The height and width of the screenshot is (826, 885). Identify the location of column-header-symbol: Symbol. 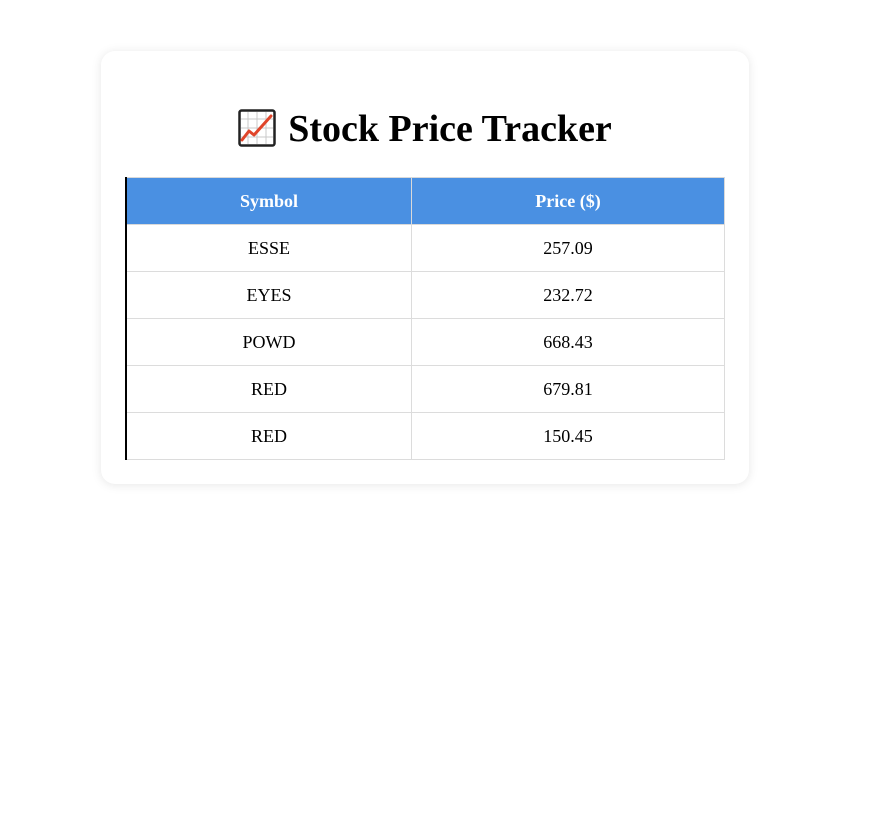
(268, 201).